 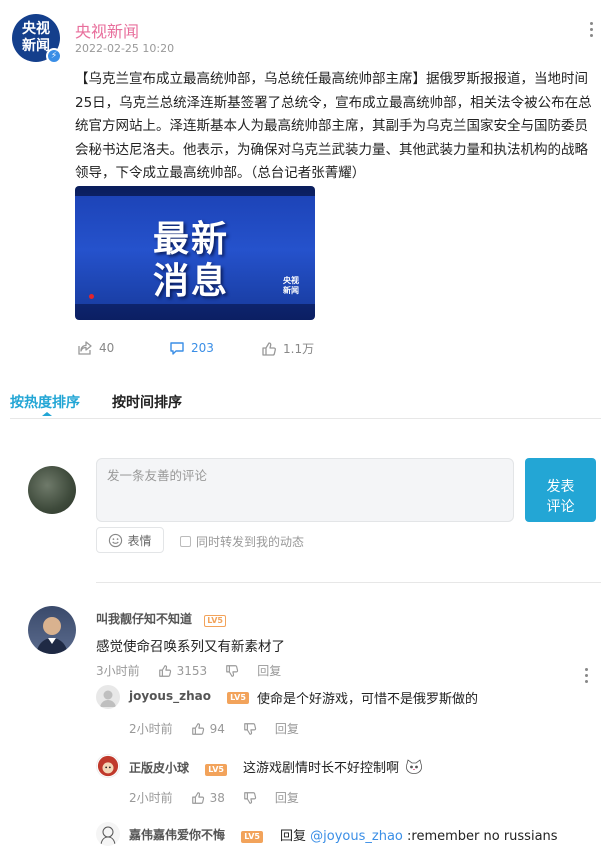 What do you see at coordinates (45, 402) in the screenshot?
I see `tab-sort-hot: 按热度排序` at bounding box center [45, 402].